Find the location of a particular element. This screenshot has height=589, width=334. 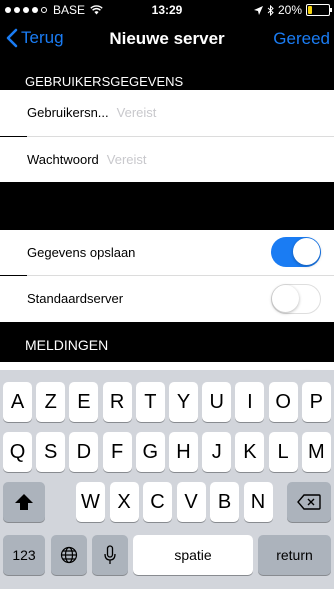

shift-arrow-icon is located at coordinates (24, 502).